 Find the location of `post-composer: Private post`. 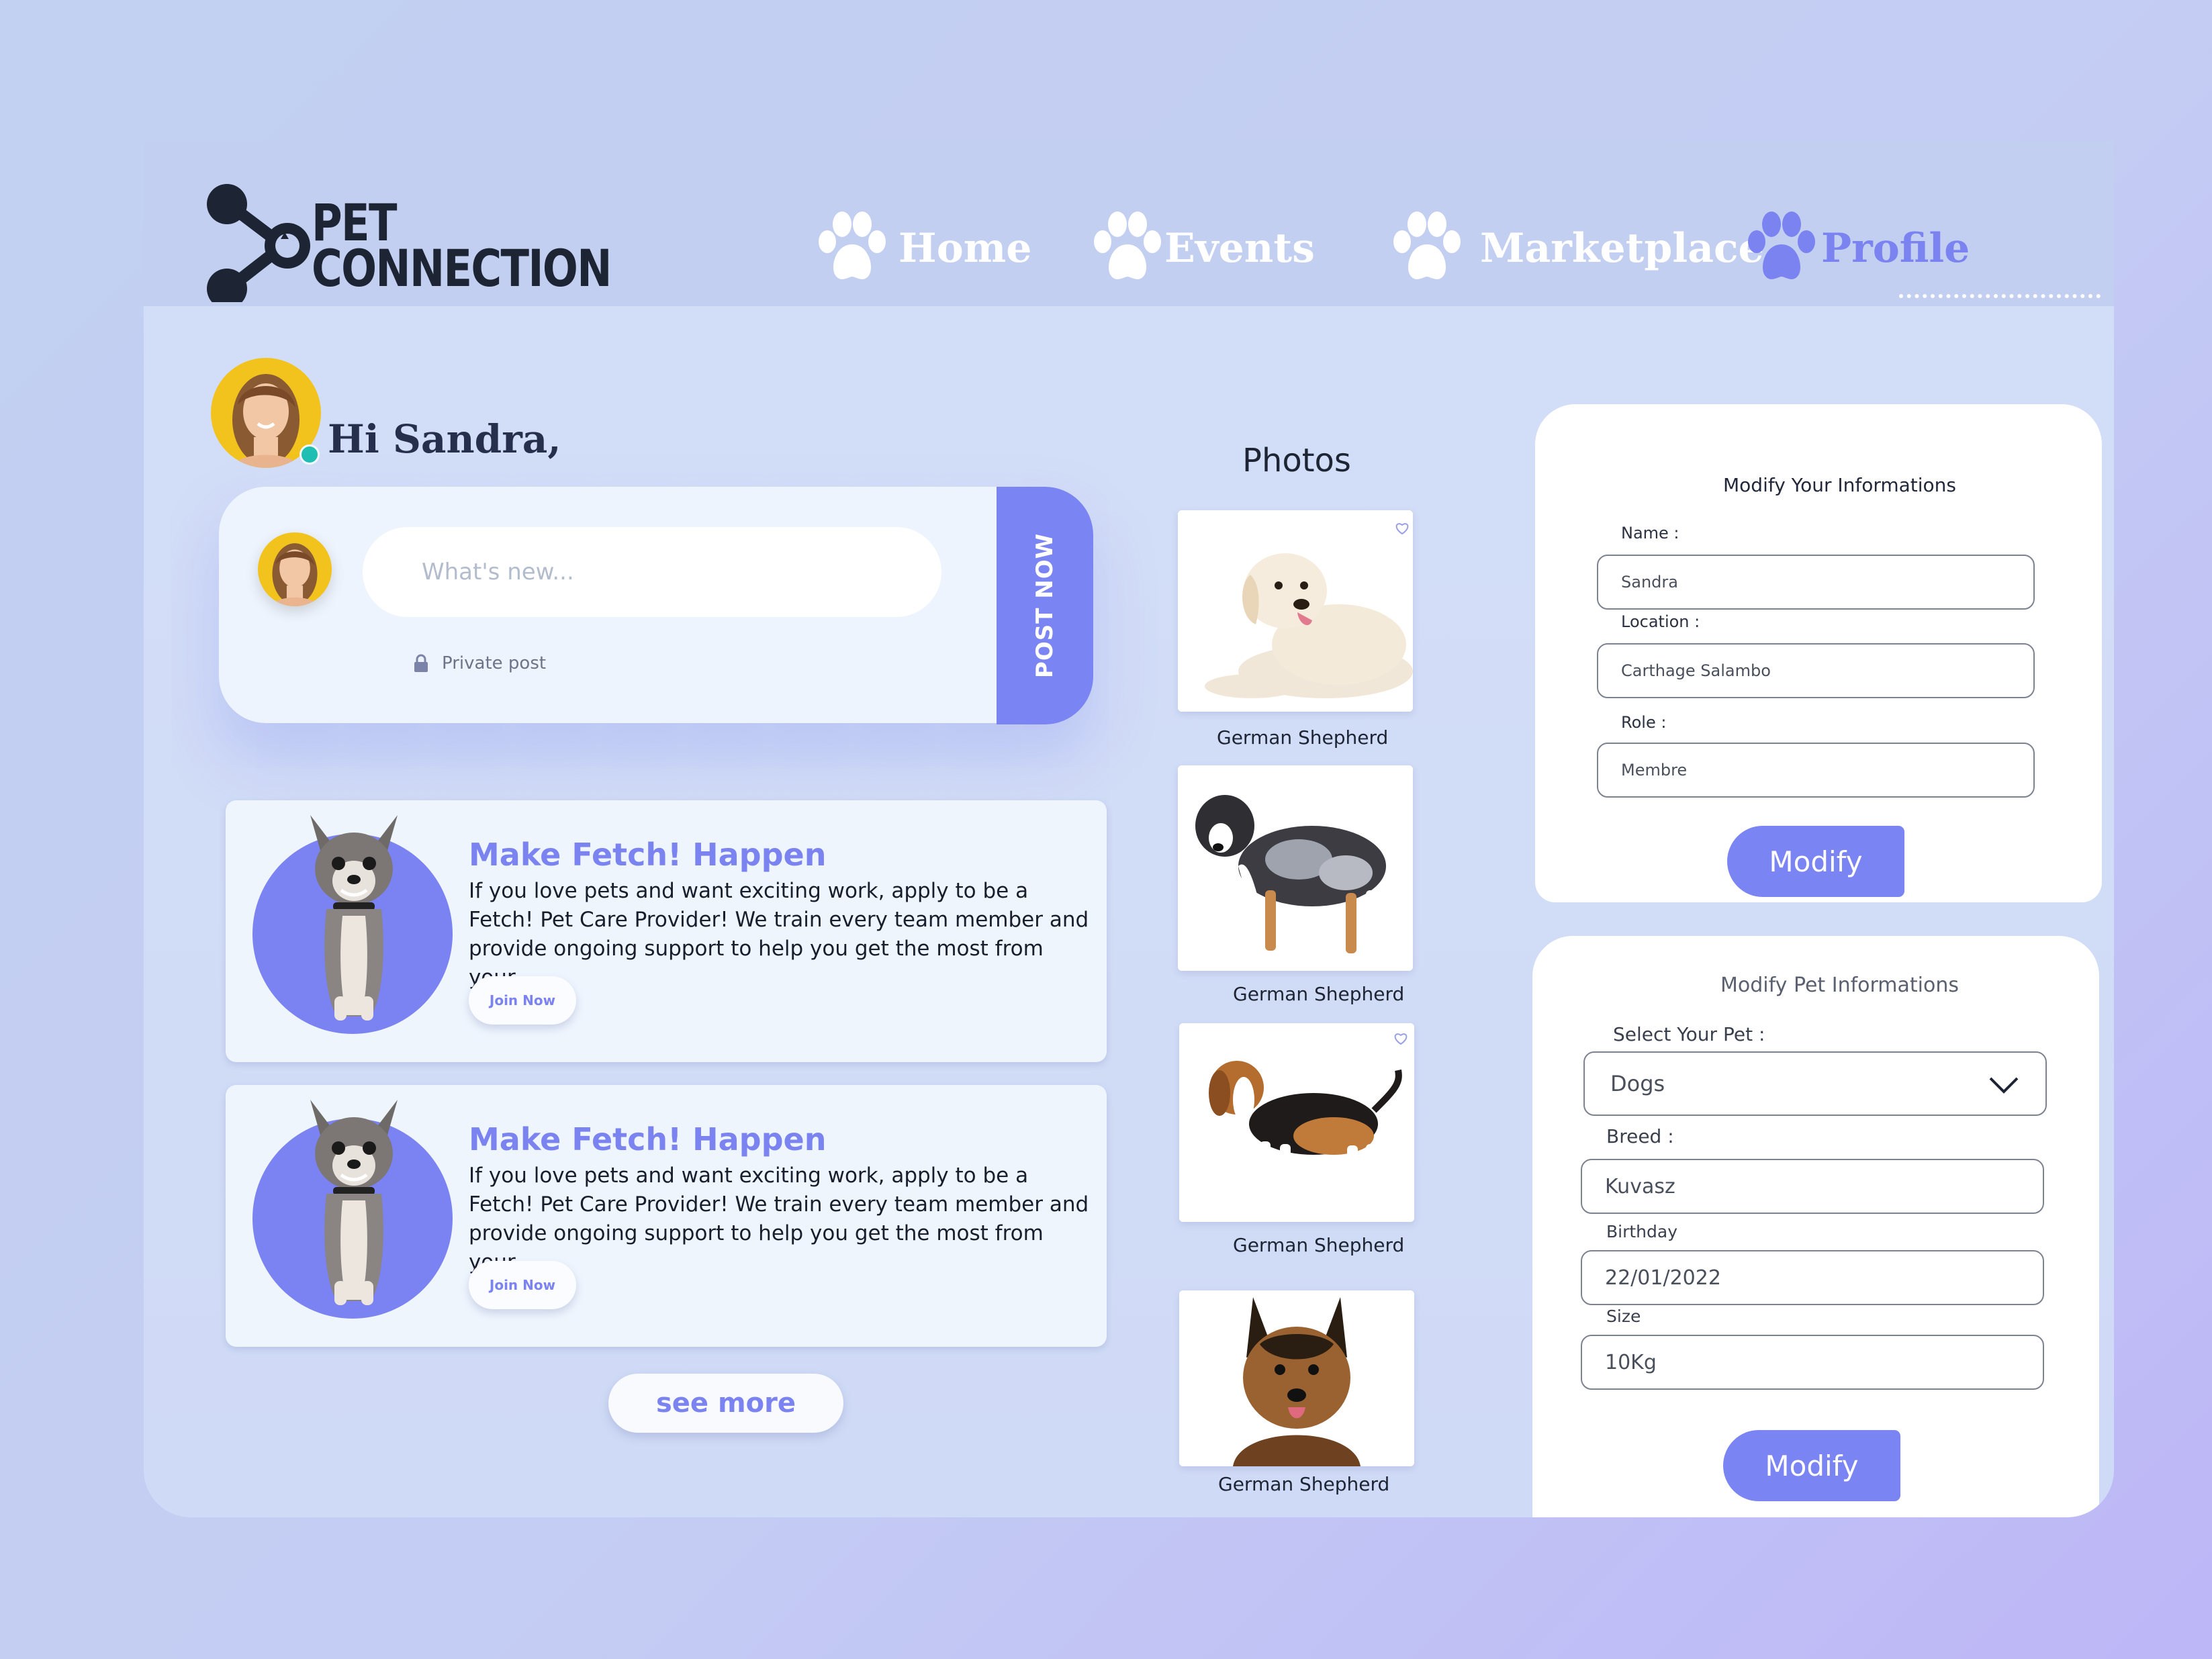

post-composer: Private post is located at coordinates (655, 605).